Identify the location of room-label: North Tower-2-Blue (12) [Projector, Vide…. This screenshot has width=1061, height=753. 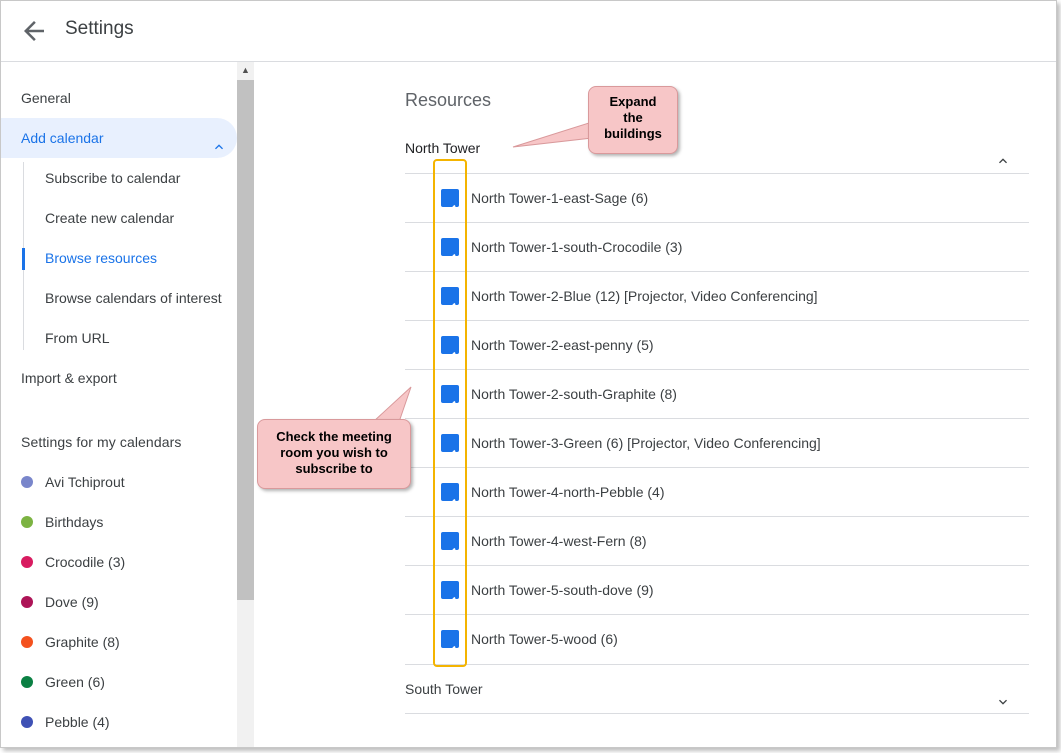
(644, 296).